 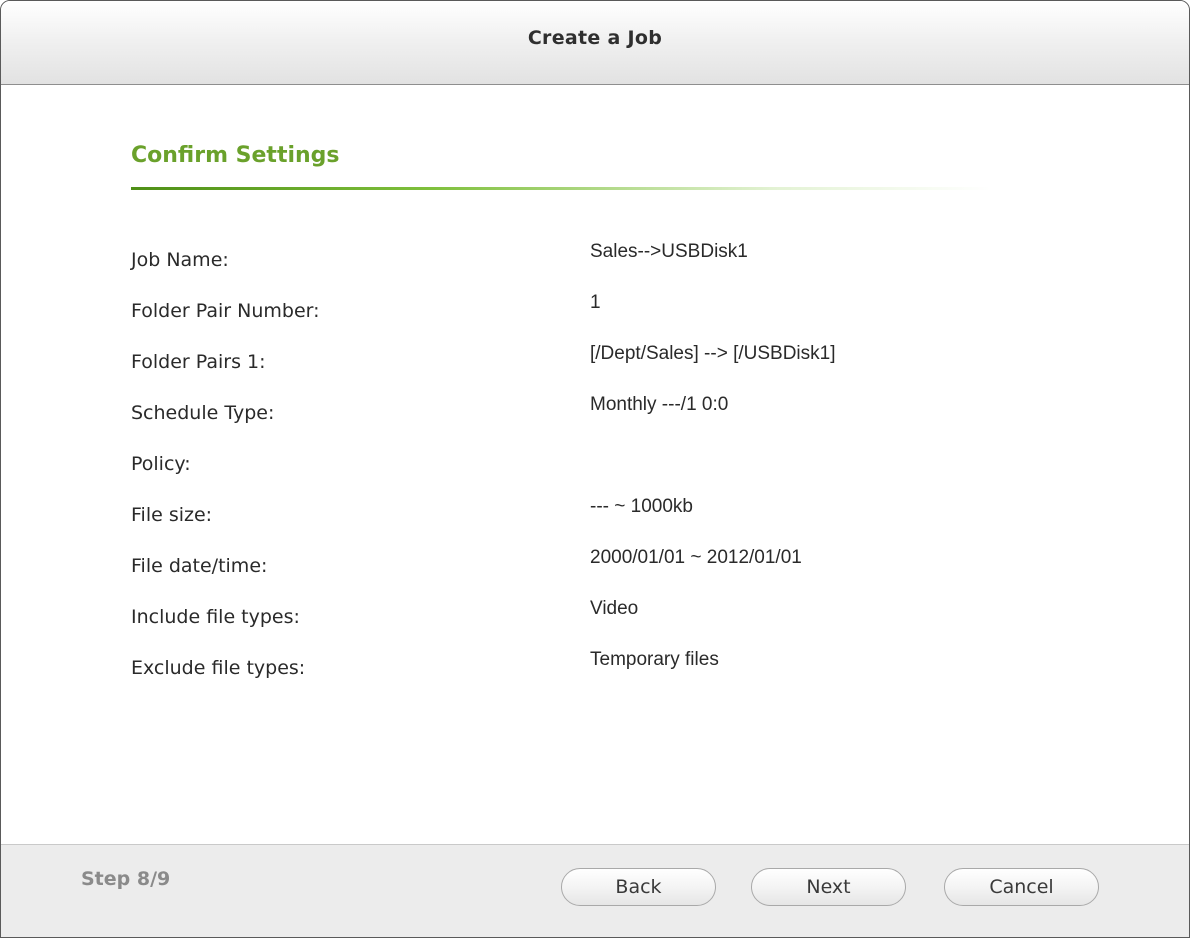 I want to click on file-size-label: File size:, so click(x=172, y=515).